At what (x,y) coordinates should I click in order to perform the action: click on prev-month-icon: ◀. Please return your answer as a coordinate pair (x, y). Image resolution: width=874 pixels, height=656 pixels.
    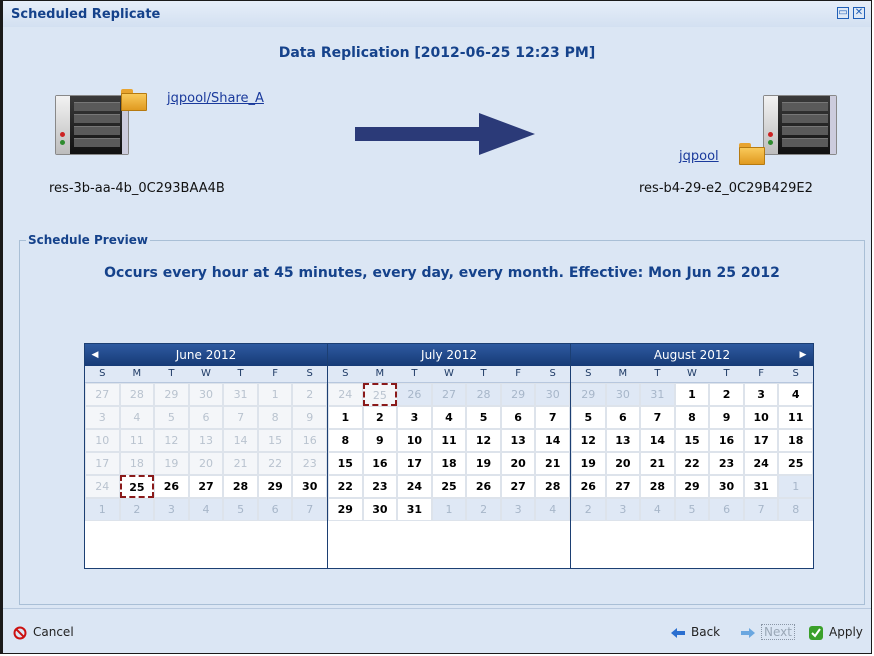
    Looking at the image, I should click on (95, 355).